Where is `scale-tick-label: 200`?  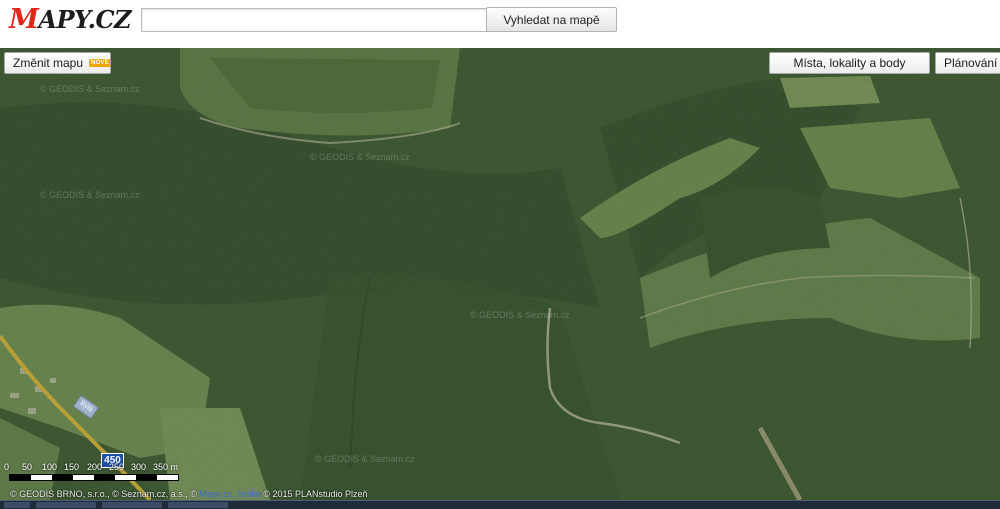
scale-tick-label: 200 is located at coordinates (95, 467).